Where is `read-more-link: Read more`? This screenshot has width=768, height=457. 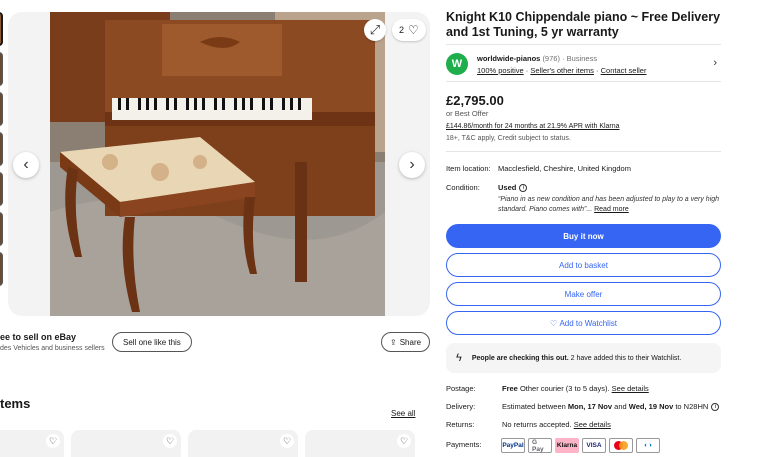 read-more-link: Read more is located at coordinates (611, 209).